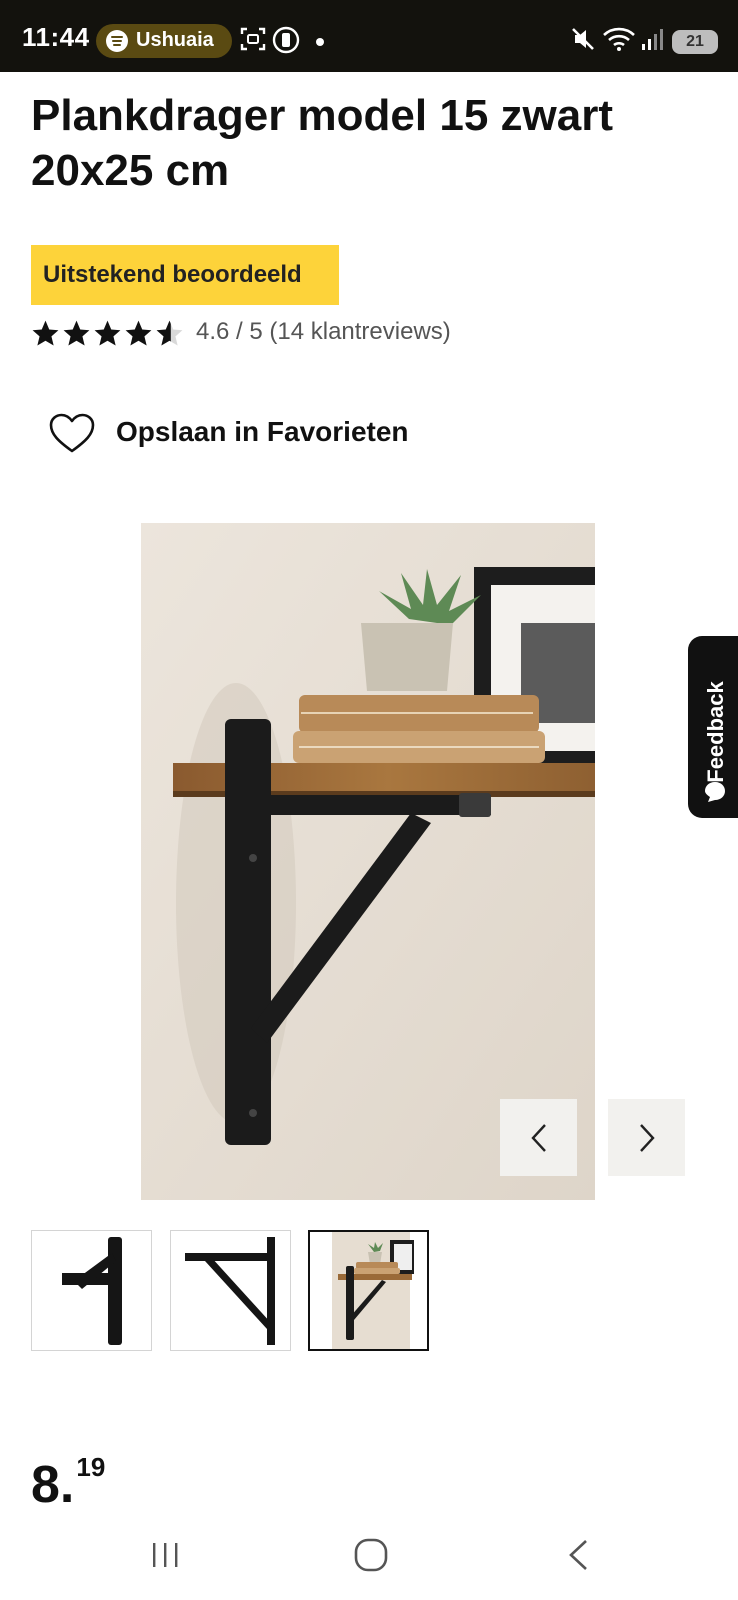  Describe the element at coordinates (185, 275) in the screenshot. I see `rating-badge: Uitstekend beoordeeld` at that location.